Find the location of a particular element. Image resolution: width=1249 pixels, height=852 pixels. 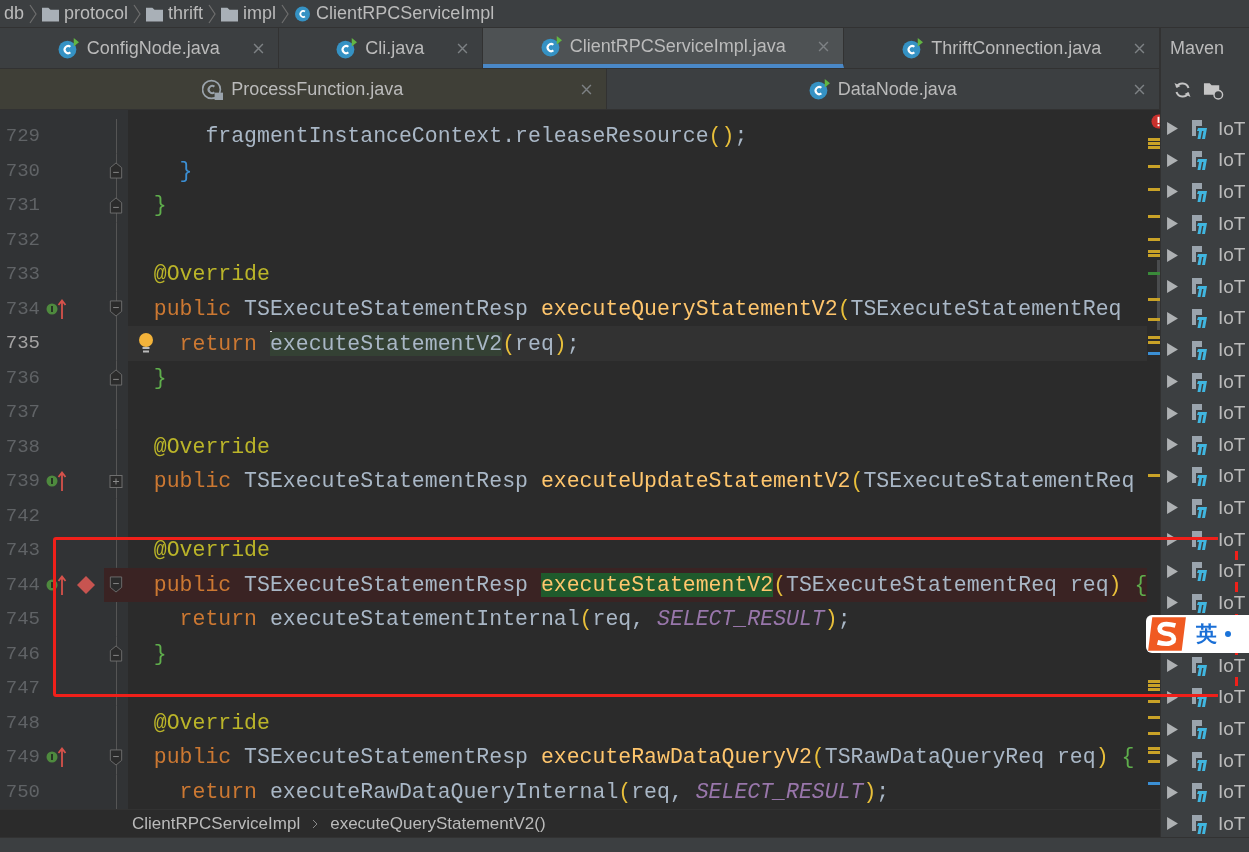

editor-tab: ClientRPCServiceImpl.java is located at coordinates (663, 48).